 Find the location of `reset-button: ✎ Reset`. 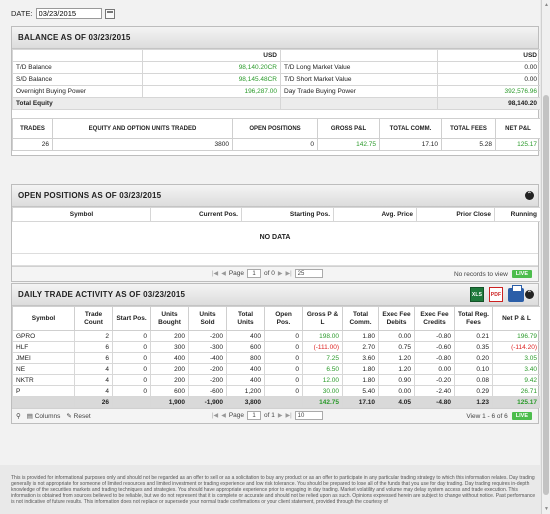

reset-button: ✎ Reset is located at coordinates (78, 416).